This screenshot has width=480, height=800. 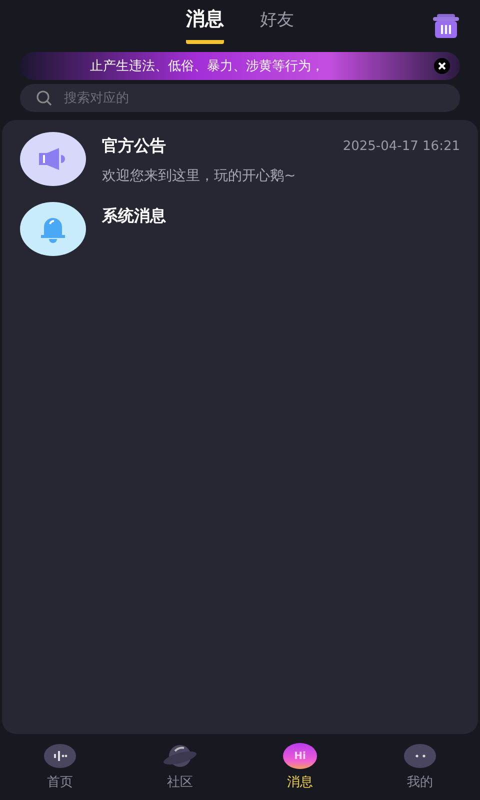 What do you see at coordinates (134, 146) in the screenshot?
I see `message-title: 官方公告` at bounding box center [134, 146].